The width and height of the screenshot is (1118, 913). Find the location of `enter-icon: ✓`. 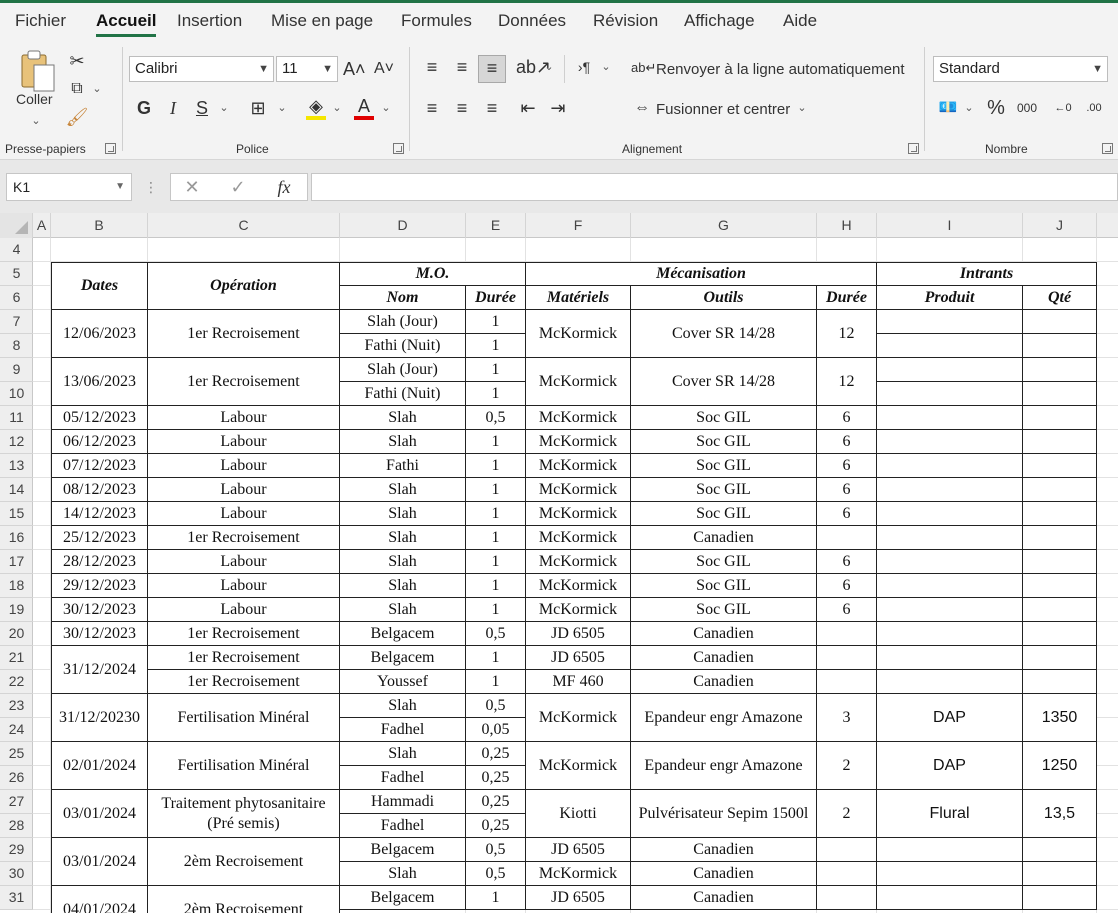

enter-icon: ✓ is located at coordinates (238, 187).